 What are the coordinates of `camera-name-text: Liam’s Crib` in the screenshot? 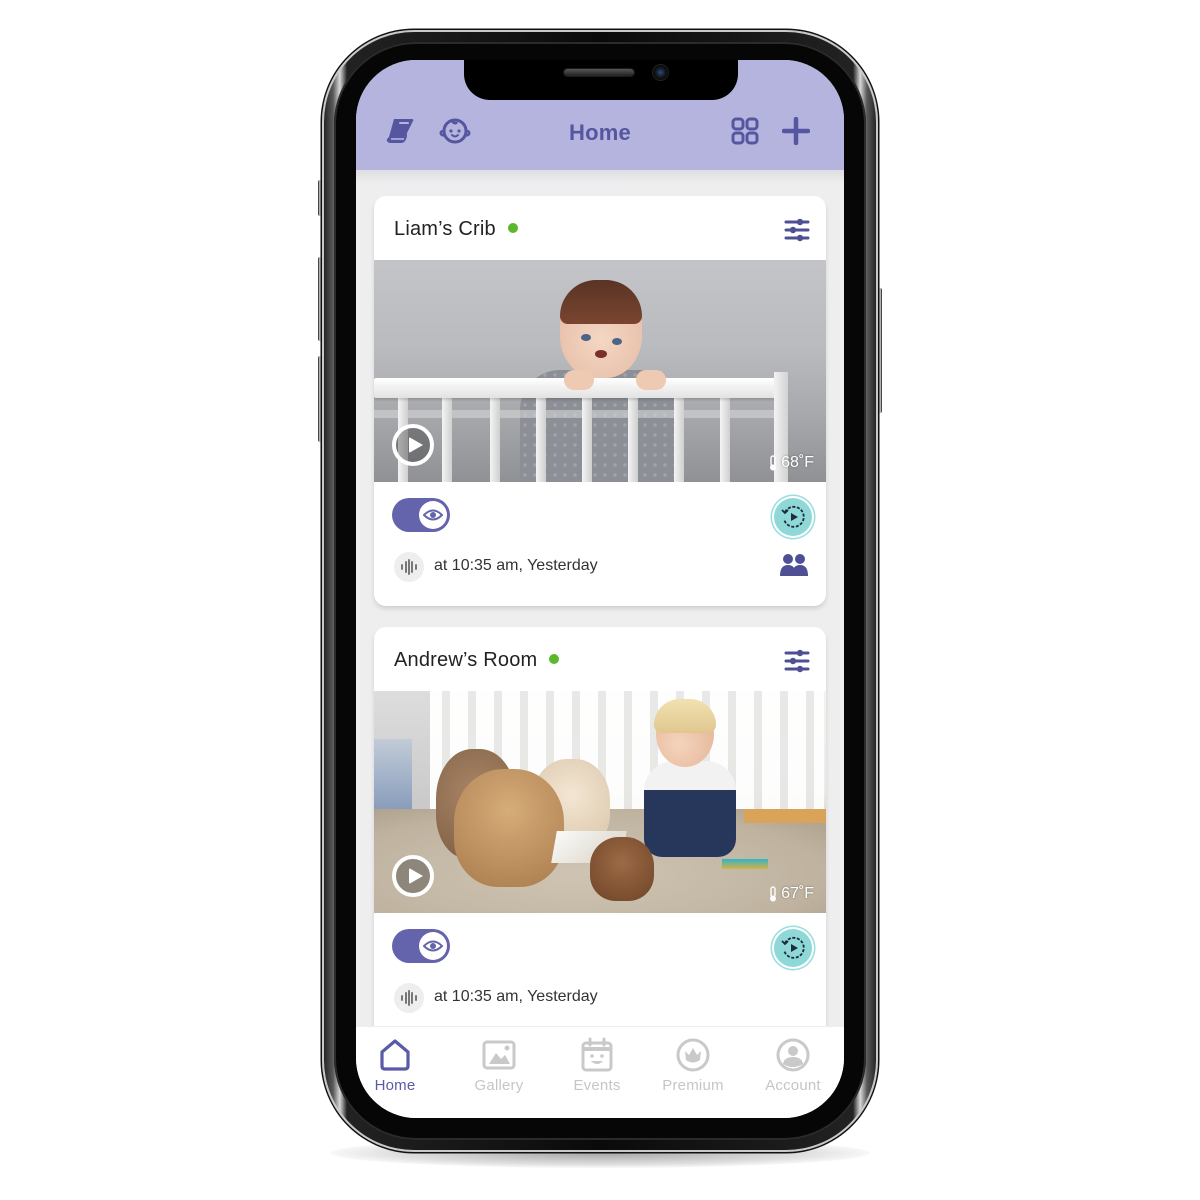 It's located at (445, 229).